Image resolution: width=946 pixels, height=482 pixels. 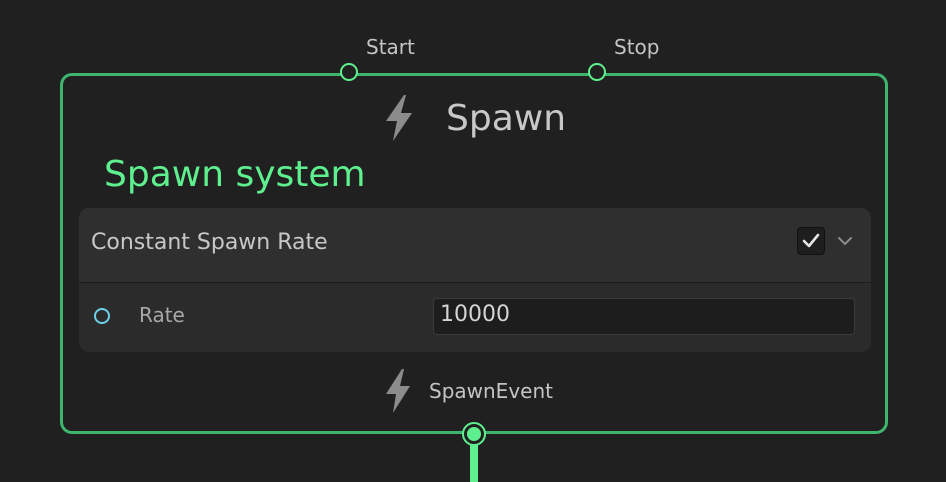 I want to click on chevron-down-icon, so click(x=845, y=241).